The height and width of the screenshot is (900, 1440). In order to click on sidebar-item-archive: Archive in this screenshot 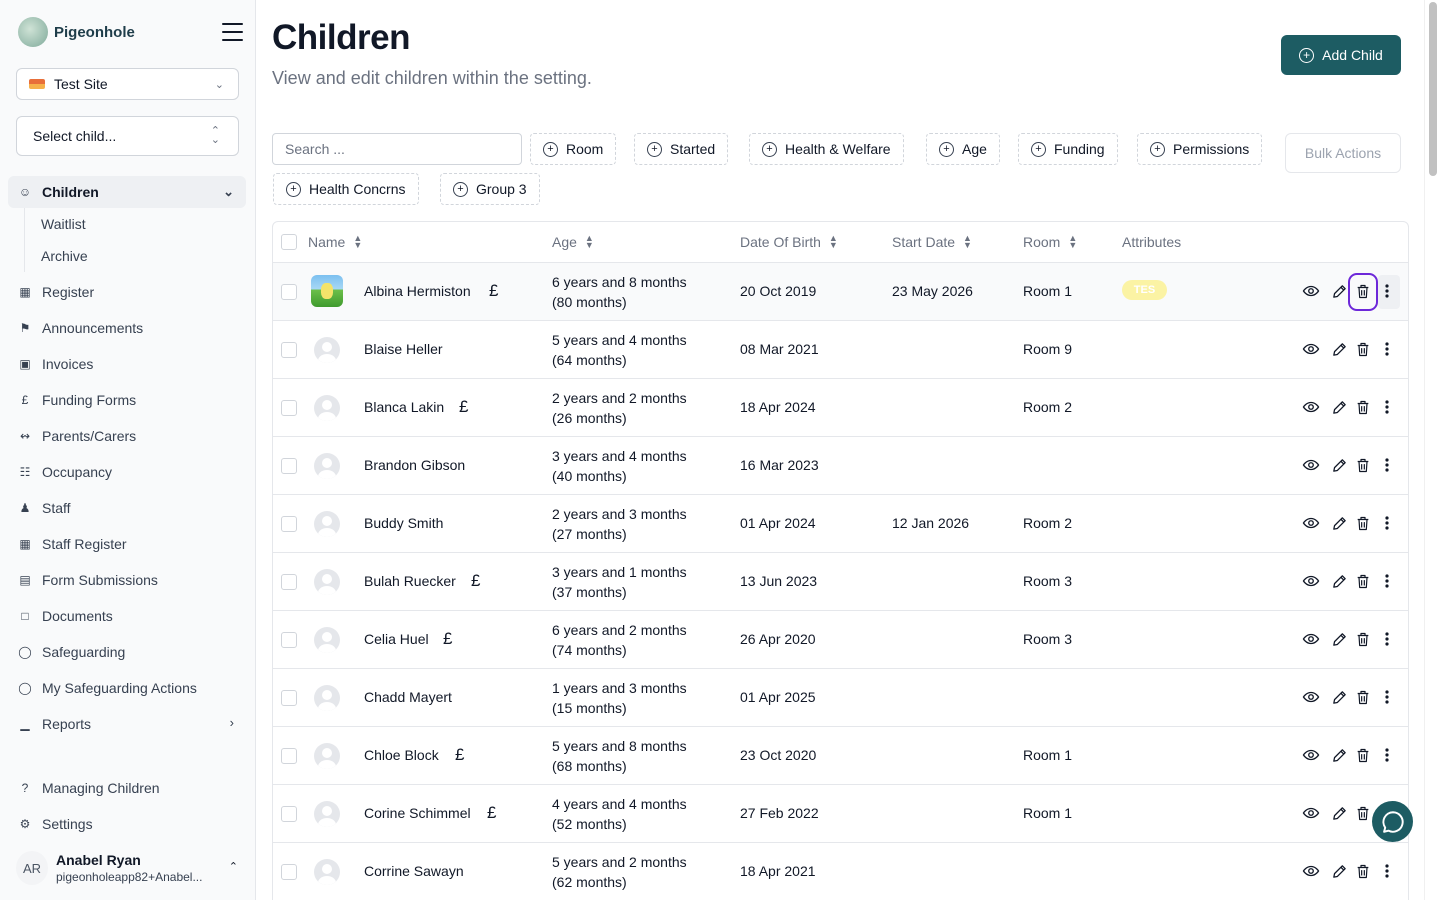, I will do `click(64, 256)`.